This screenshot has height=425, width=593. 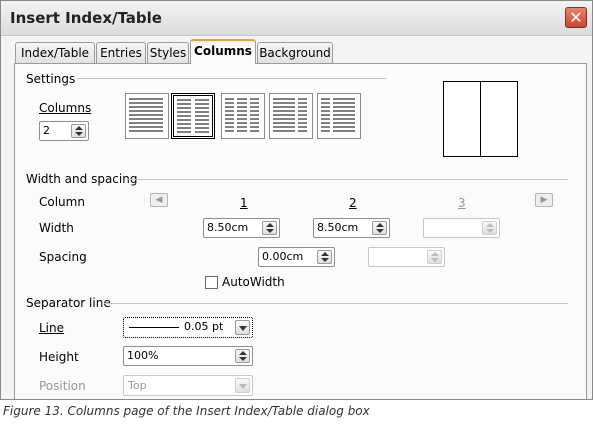 What do you see at coordinates (188, 385) in the screenshot?
I see `position-dropdown: Top` at bounding box center [188, 385].